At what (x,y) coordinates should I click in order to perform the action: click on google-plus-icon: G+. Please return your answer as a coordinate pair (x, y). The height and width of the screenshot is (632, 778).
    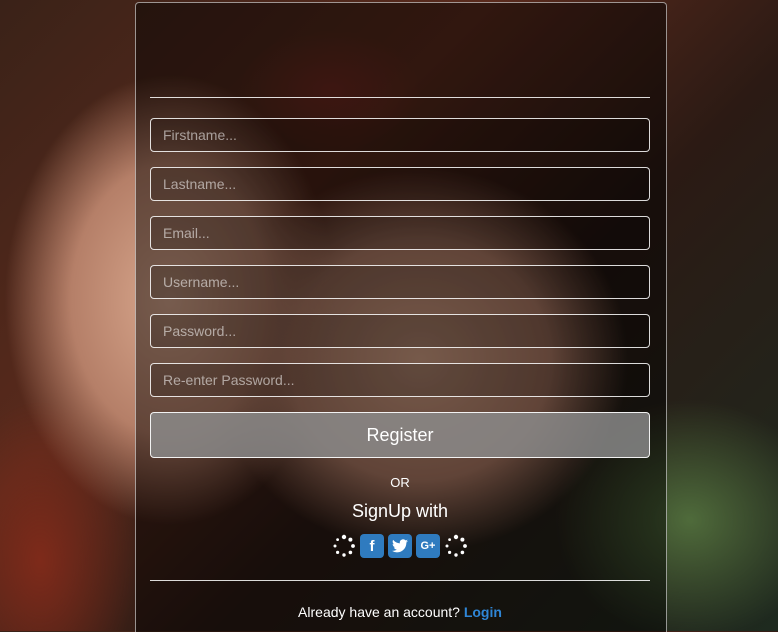
    Looking at the image, I should click on (428, 546).